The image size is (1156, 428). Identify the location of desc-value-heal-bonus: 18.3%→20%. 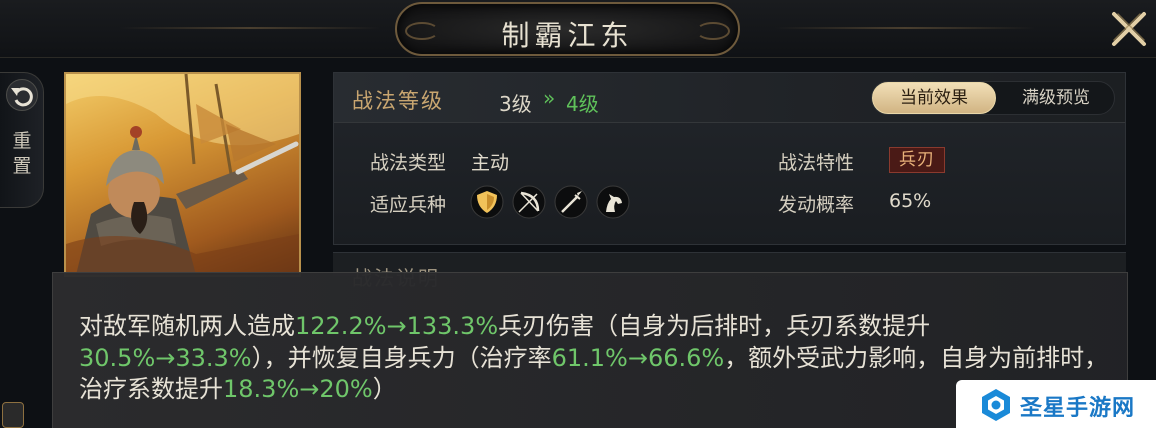
(298, 389).